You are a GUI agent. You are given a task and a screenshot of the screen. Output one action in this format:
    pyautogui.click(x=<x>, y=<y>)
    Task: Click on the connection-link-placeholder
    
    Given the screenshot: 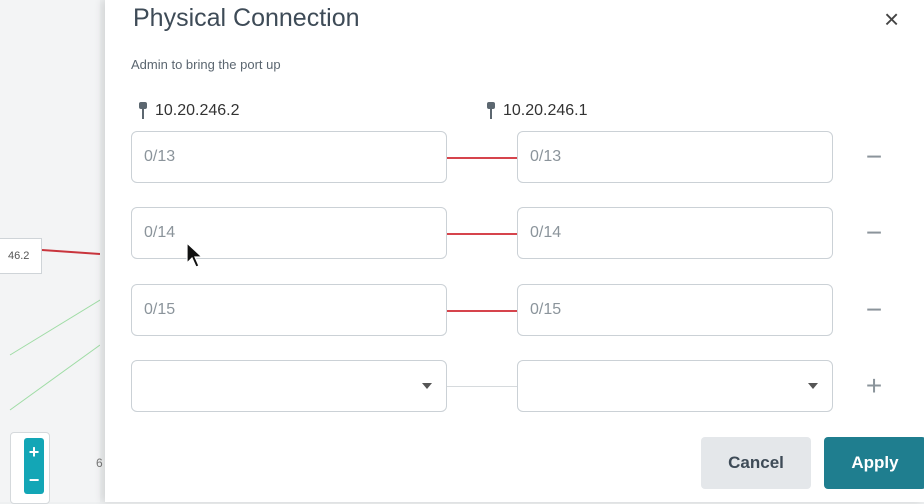 What is the action you would take?
    pyautogui.click(x=482, y=386)
    